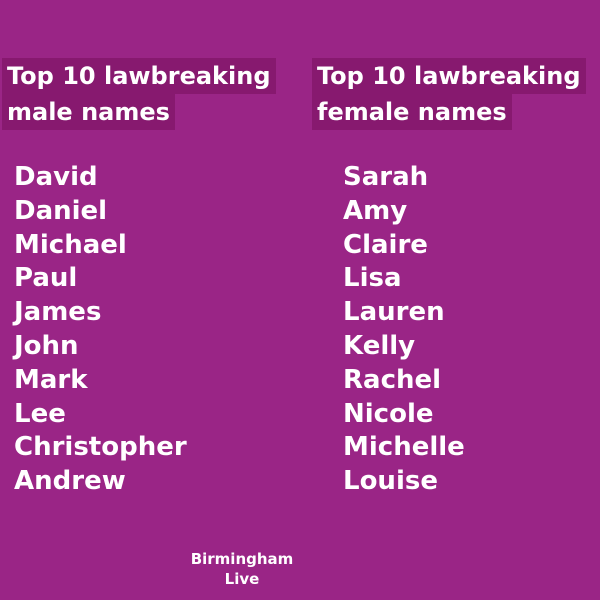 This screenshot has width=600, height=600. I want to click on list-item: Mark, so click(51, 379).